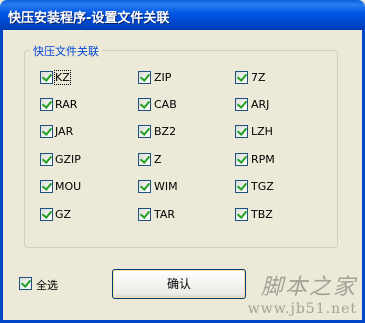  Describe the element at coordinates (182, 15) in the screenshot. I see `title-bar: 快压安装程序-设置文件关联` at that location.